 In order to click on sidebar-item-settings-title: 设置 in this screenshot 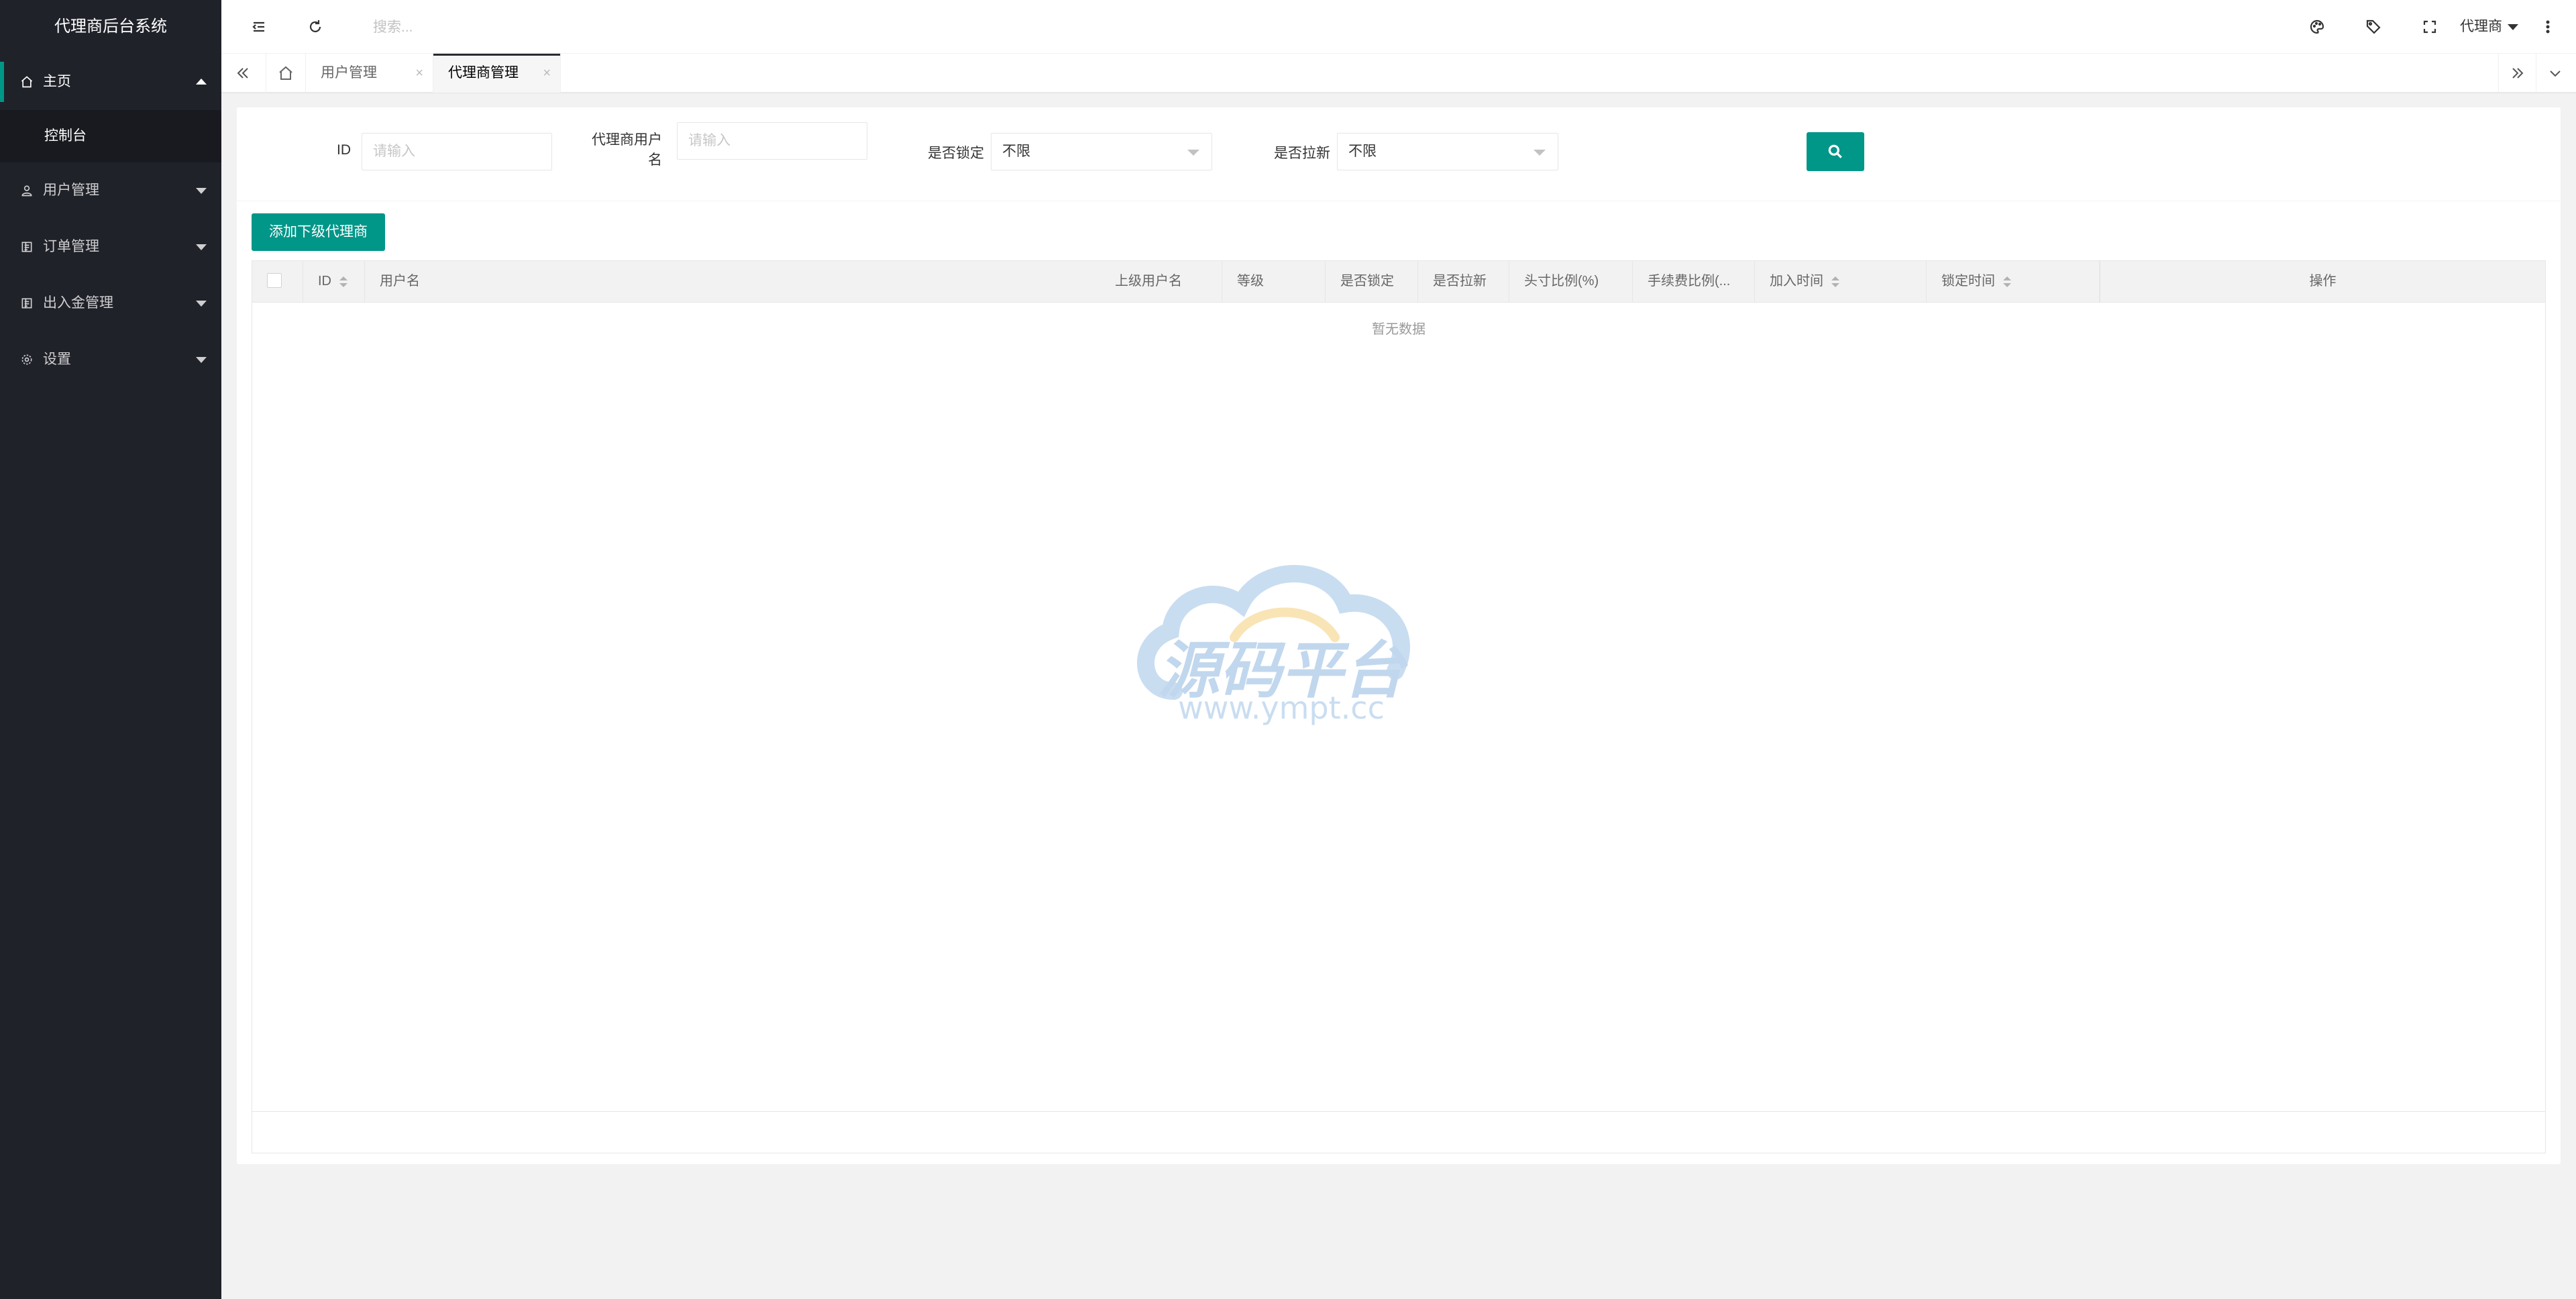, I will do `click(110, 359)`.